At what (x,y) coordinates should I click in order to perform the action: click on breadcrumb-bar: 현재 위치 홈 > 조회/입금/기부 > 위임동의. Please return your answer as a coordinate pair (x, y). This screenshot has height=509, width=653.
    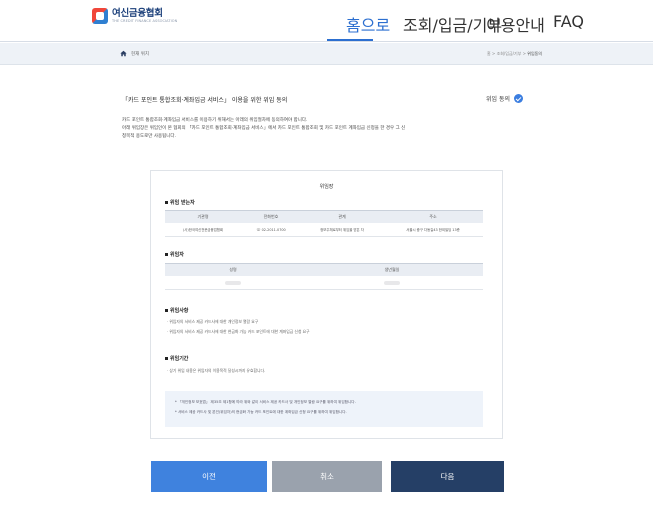
    Looking at the image, I should click on (326, 54).